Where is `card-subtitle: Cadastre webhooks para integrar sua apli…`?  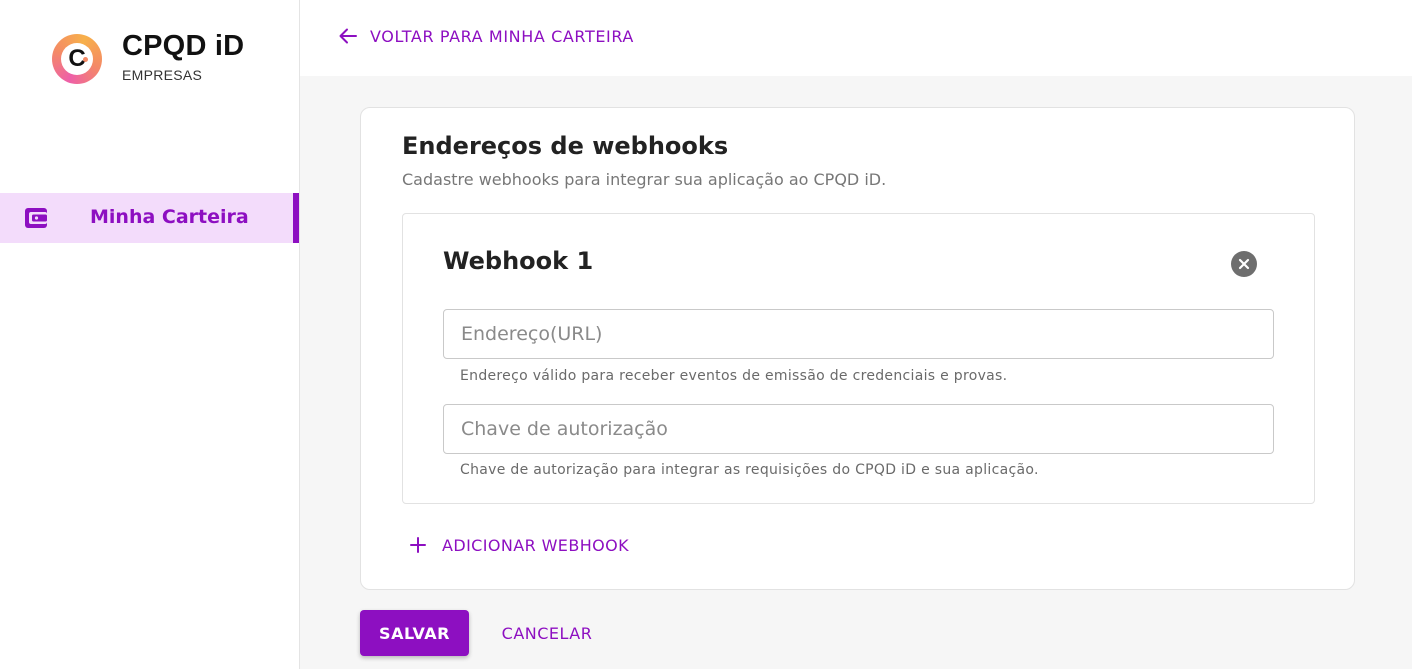 card-subtitle: Cadastre webhooks para integrar sua apli… is located at coordinates (644, 179).